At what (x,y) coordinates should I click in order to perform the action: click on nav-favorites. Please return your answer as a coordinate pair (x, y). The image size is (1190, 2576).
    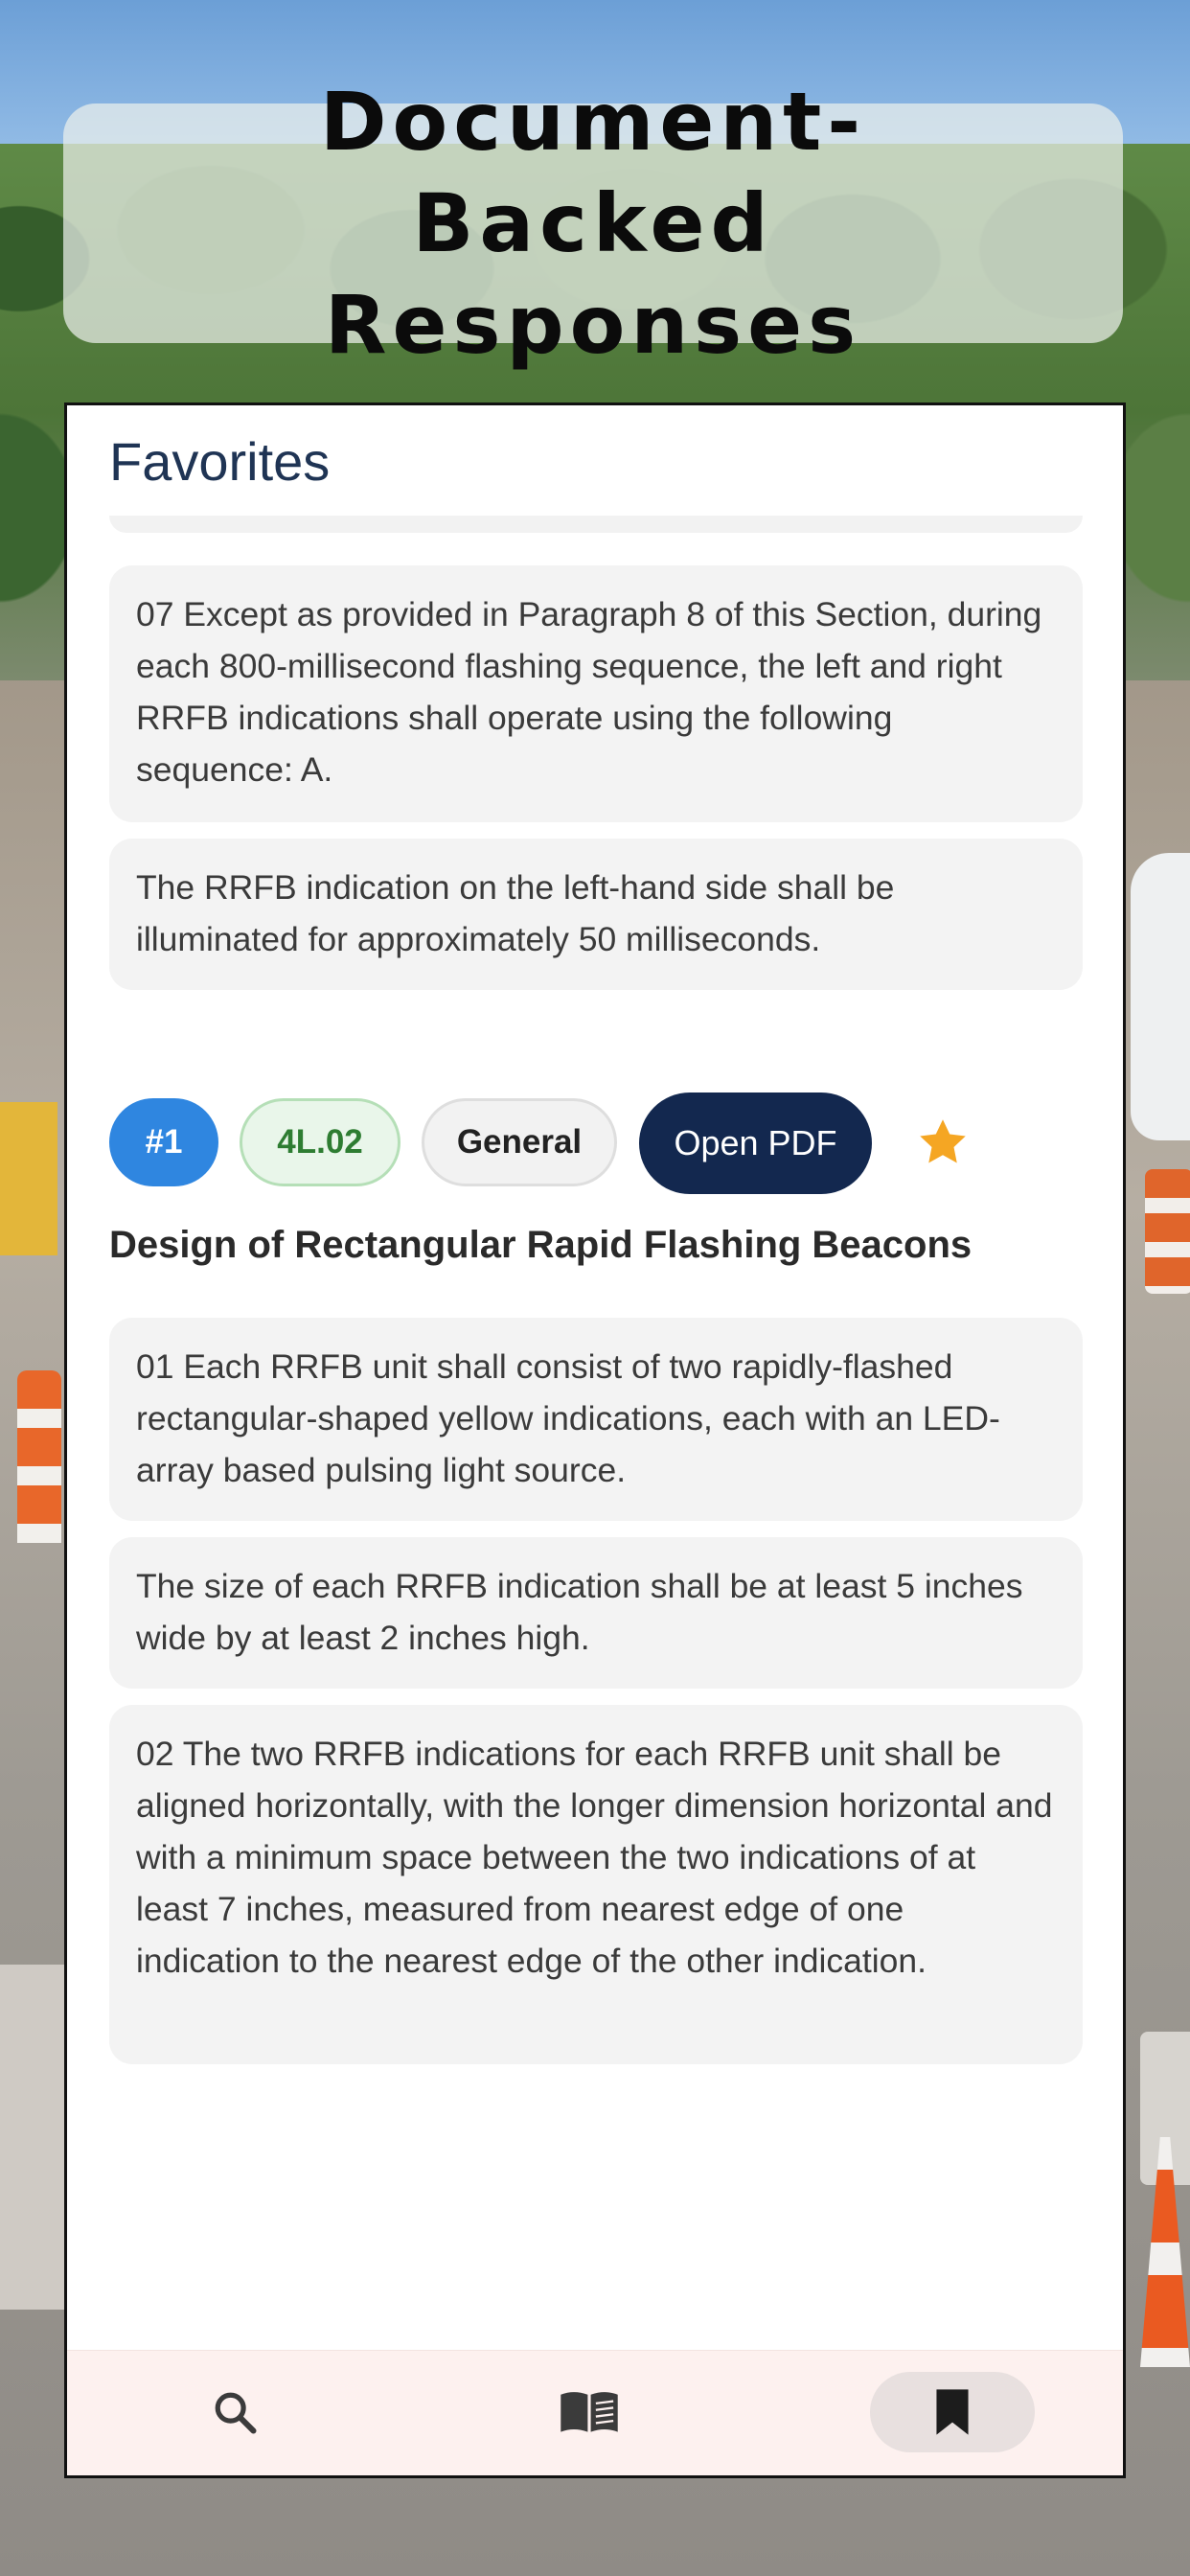
    Looking at the image, I should click on (952, 2412).